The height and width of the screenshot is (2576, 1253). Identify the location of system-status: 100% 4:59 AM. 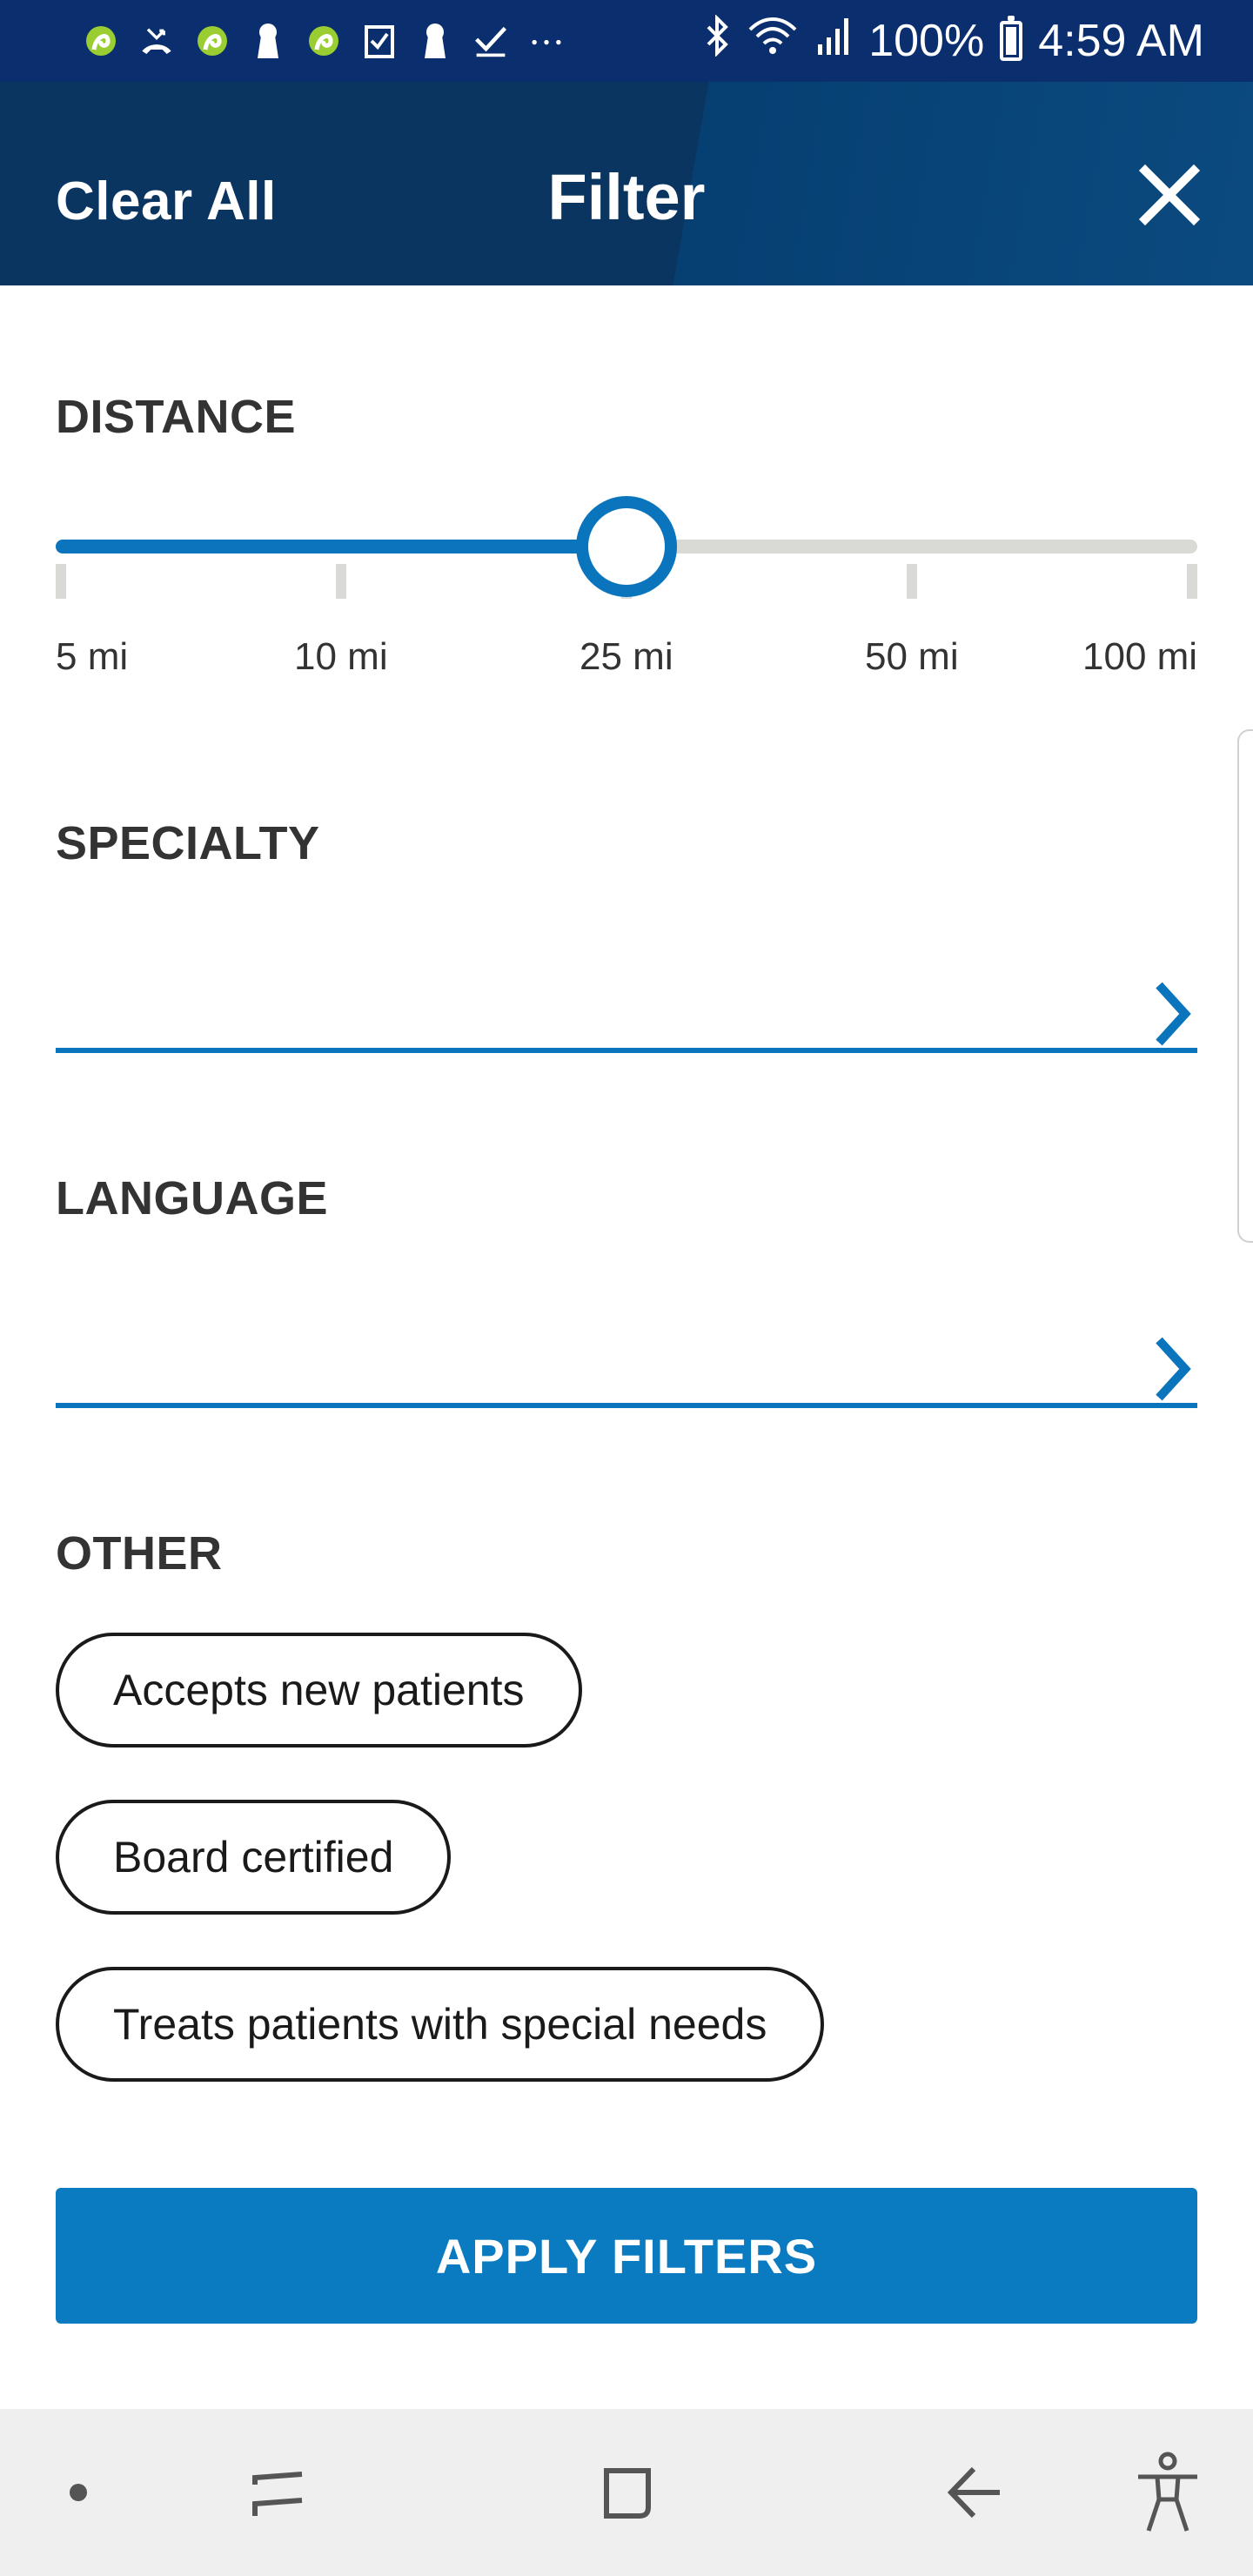
(954, 41).